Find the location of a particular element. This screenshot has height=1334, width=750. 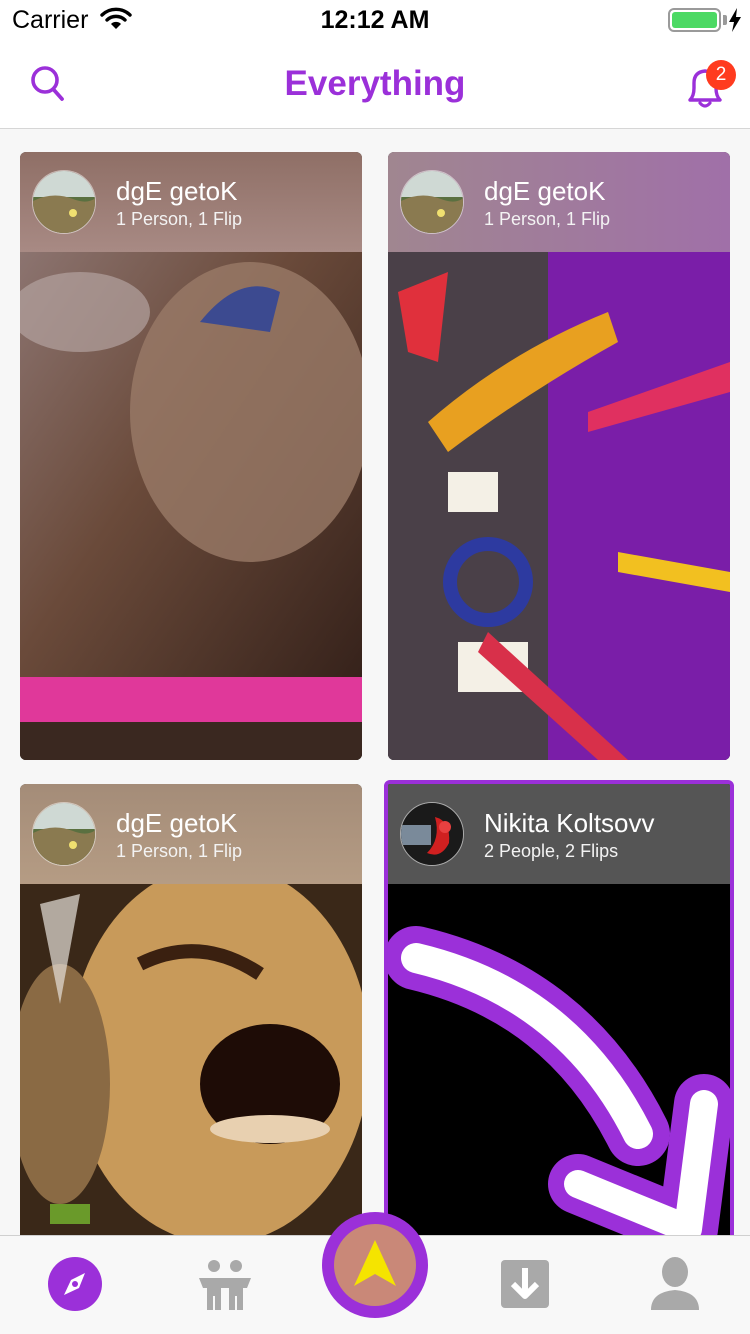

create-flip-button is located at coordinates (375, 1265).